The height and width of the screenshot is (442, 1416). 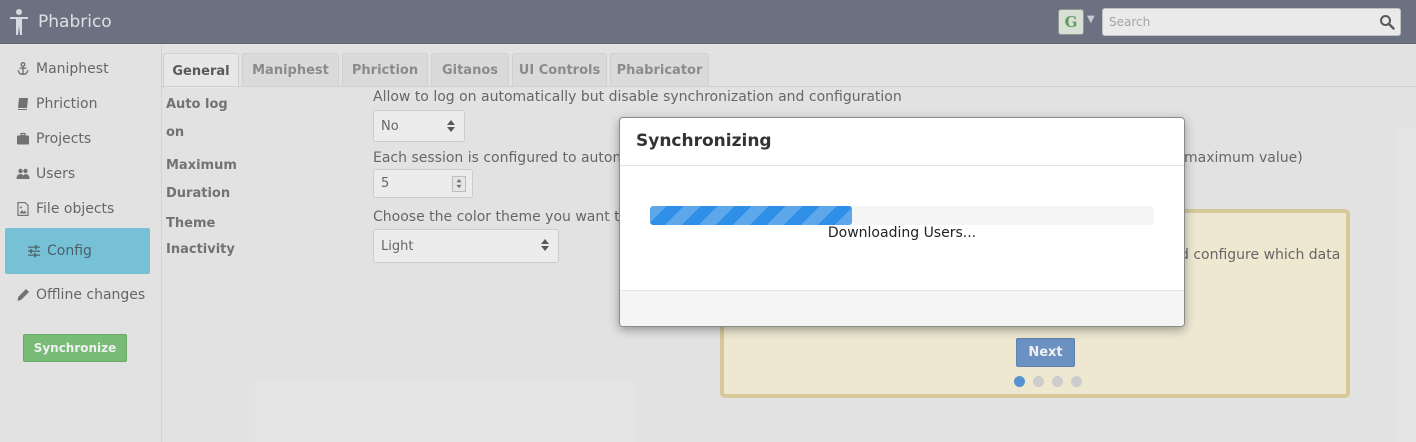 I want to click on progress-track, so click(x=902, y=215).